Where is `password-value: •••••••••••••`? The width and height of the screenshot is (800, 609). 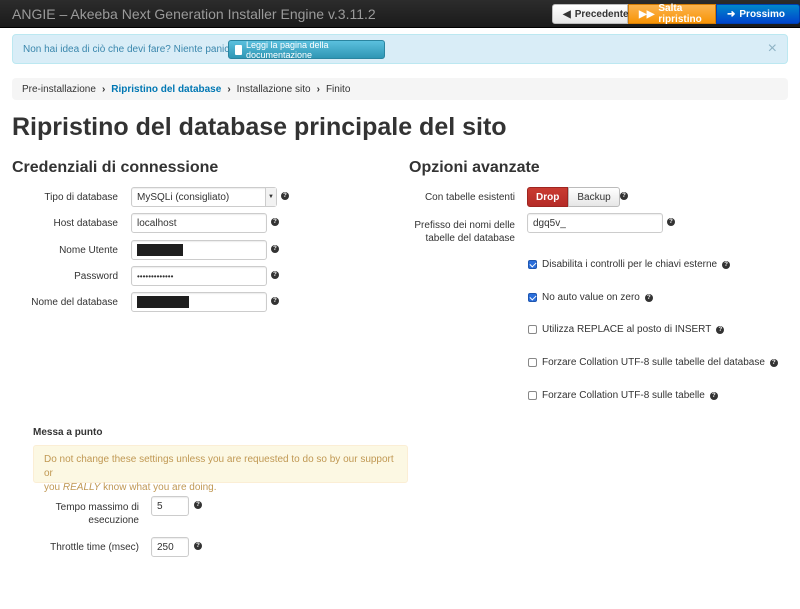
password-value: ••••••••••••• is located at coordinates (155, 276).